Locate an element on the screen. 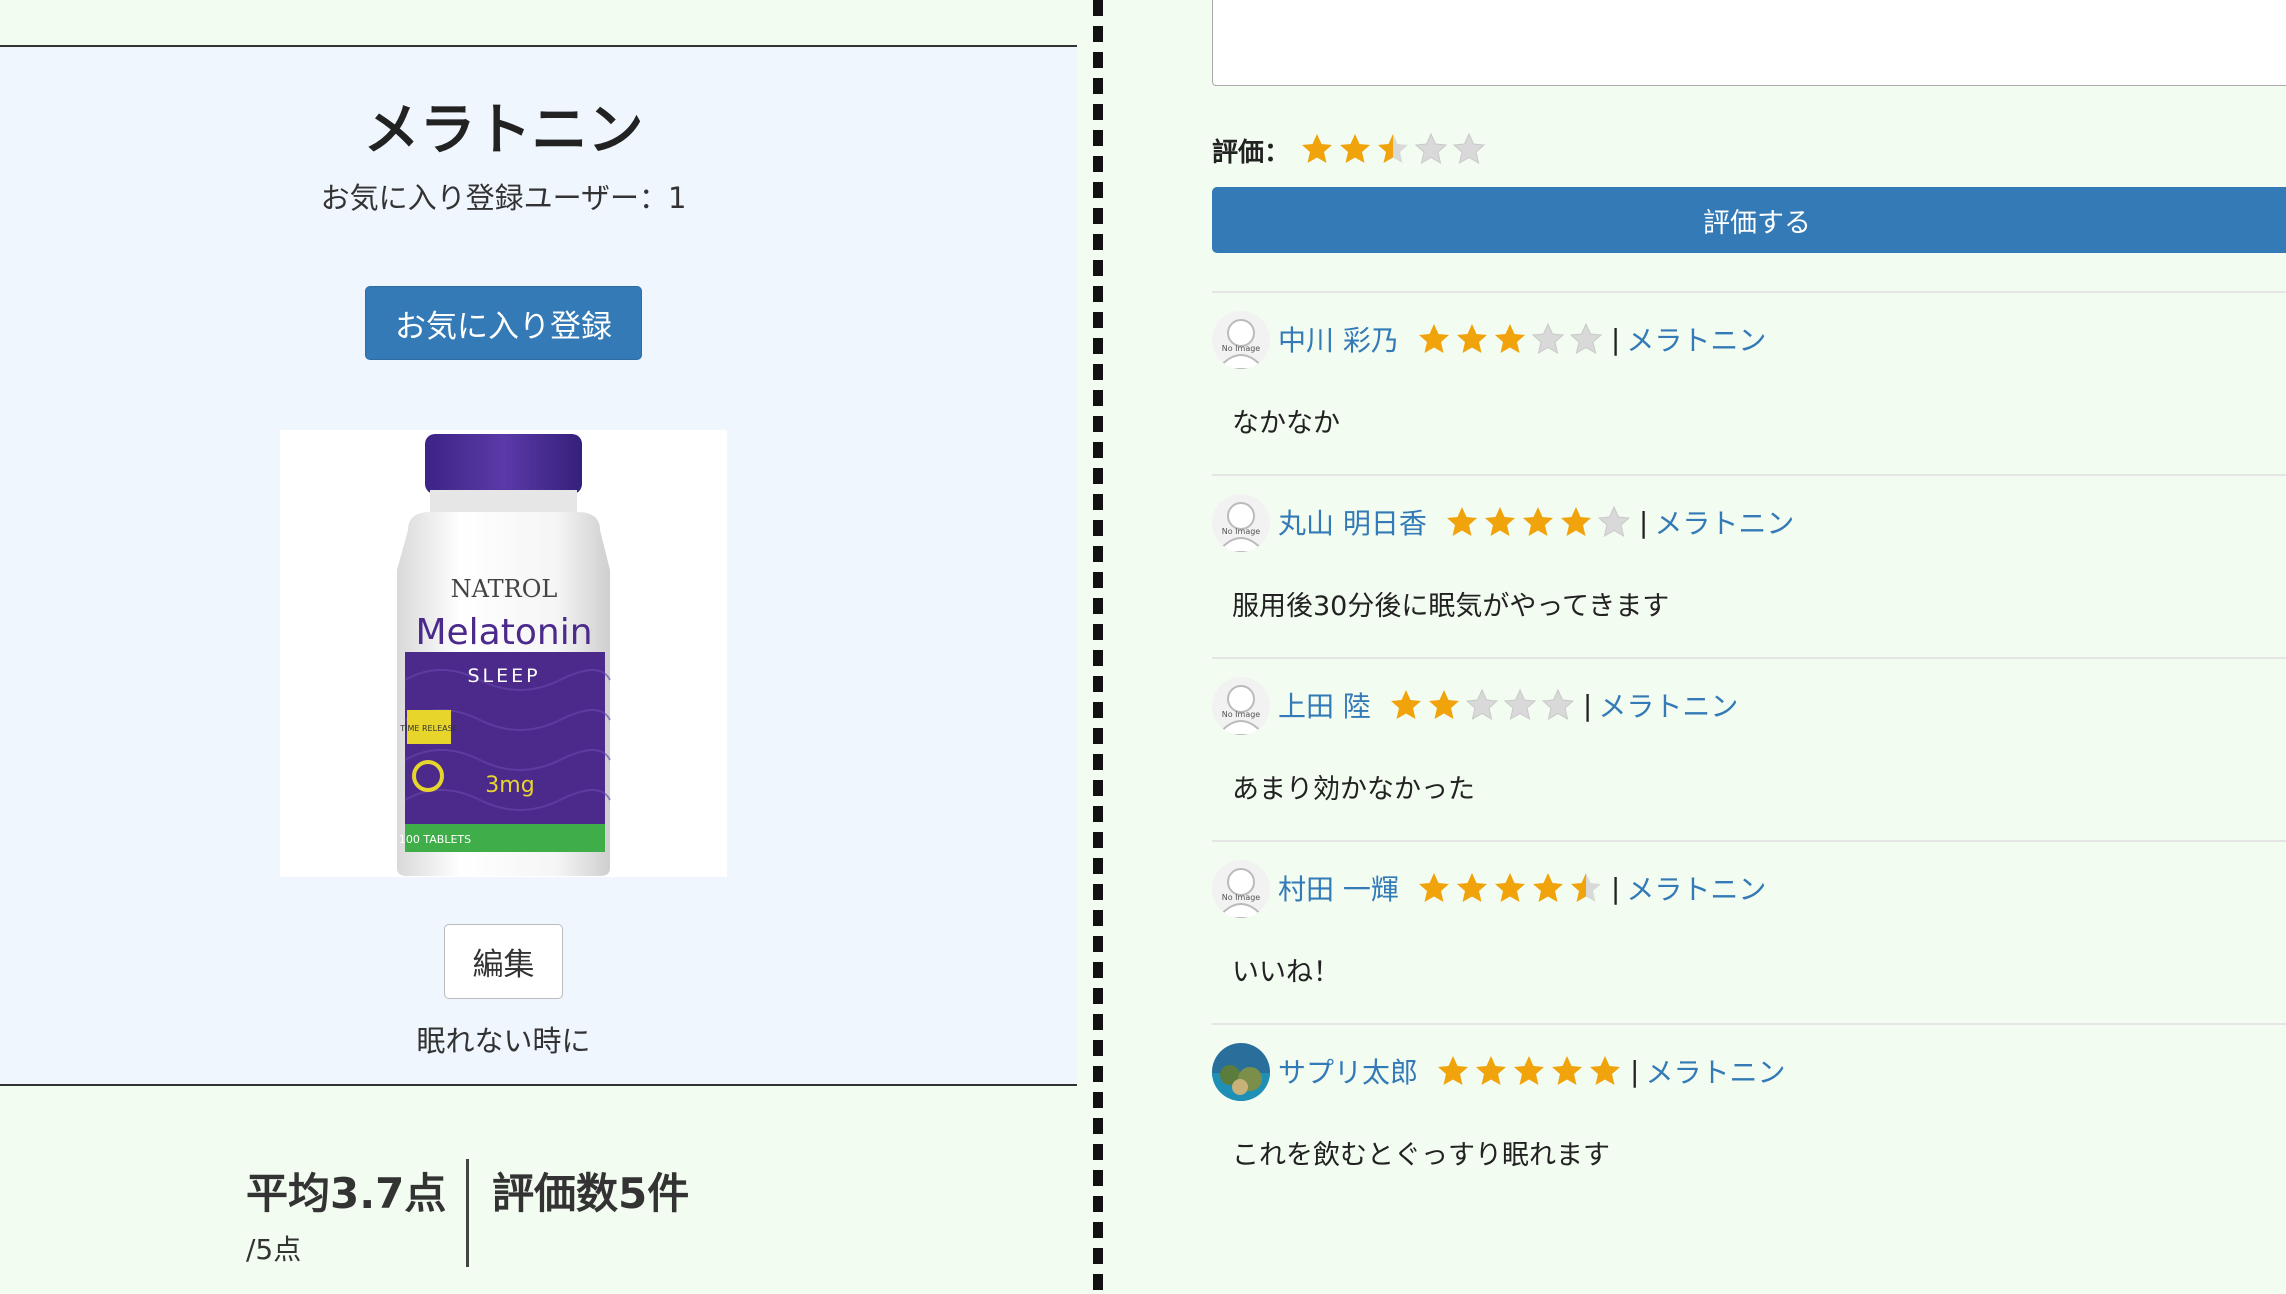 This screenshot has width=2286, height=1294. review-header: サプリ太郎 | メラトニン is located at coordinates (1531, 1071).